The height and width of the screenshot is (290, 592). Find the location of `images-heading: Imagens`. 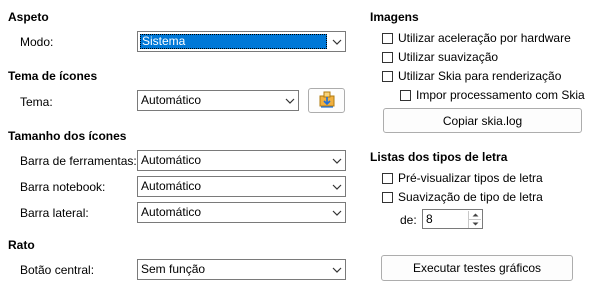

images-heading: Imagens is located at coordinates (394, 17).